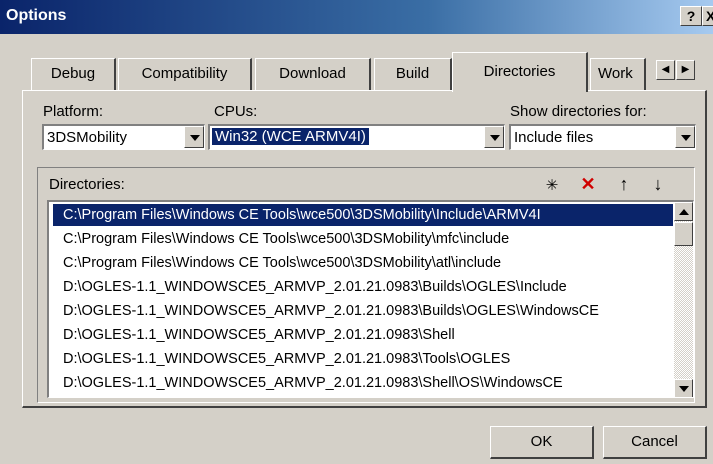 The height and width of the screenshot is (464, 713). I want to click on chevron-up-icon, so click(684, 212).